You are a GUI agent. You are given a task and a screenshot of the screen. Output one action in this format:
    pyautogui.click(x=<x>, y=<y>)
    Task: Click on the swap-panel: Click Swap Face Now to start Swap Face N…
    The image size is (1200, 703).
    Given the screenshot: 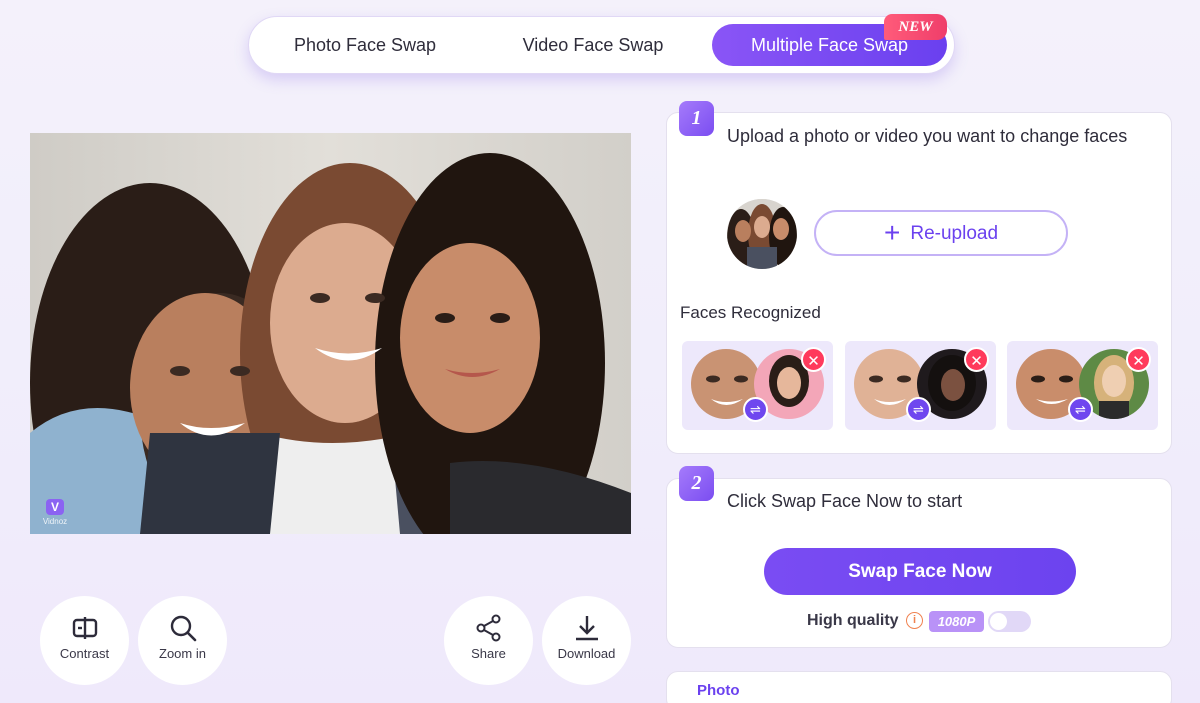 What is the action you would take?
    pyautogui.click(x=919, y=563)
    